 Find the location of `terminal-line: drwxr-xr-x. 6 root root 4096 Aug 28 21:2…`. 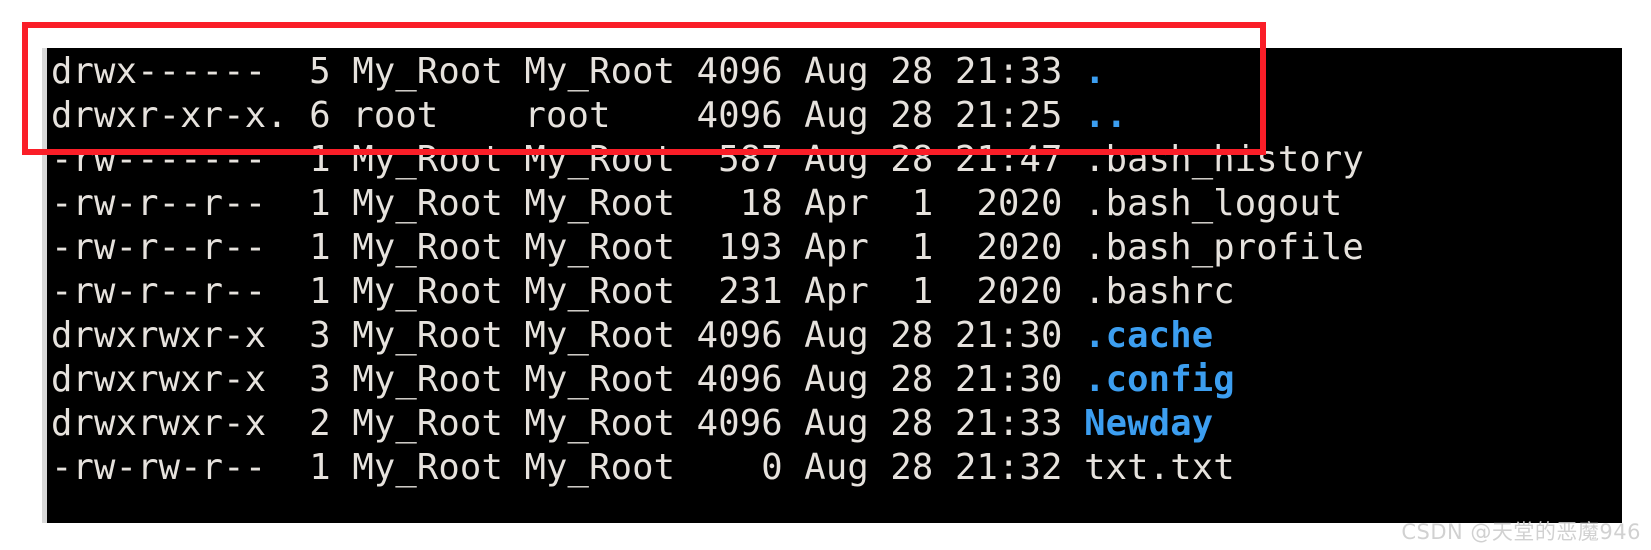

terminal-line: drwxr-xr-x. 6 root root 4096 Aug 28 21:2… is located at coordinates (833, 116).